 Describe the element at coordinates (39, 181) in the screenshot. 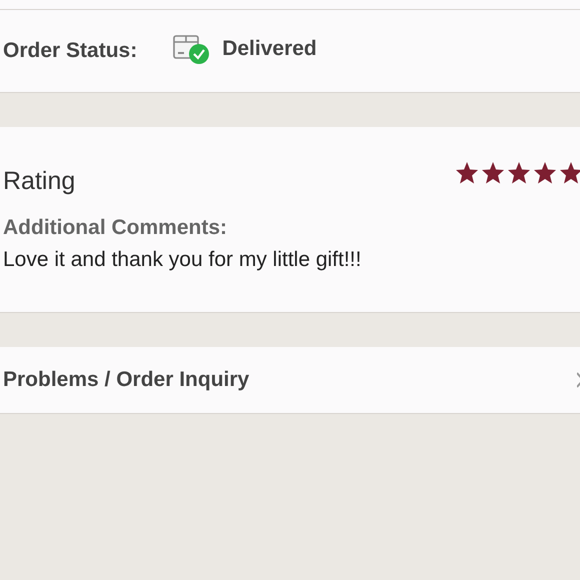

I see `rating-title: Rating` at that location.